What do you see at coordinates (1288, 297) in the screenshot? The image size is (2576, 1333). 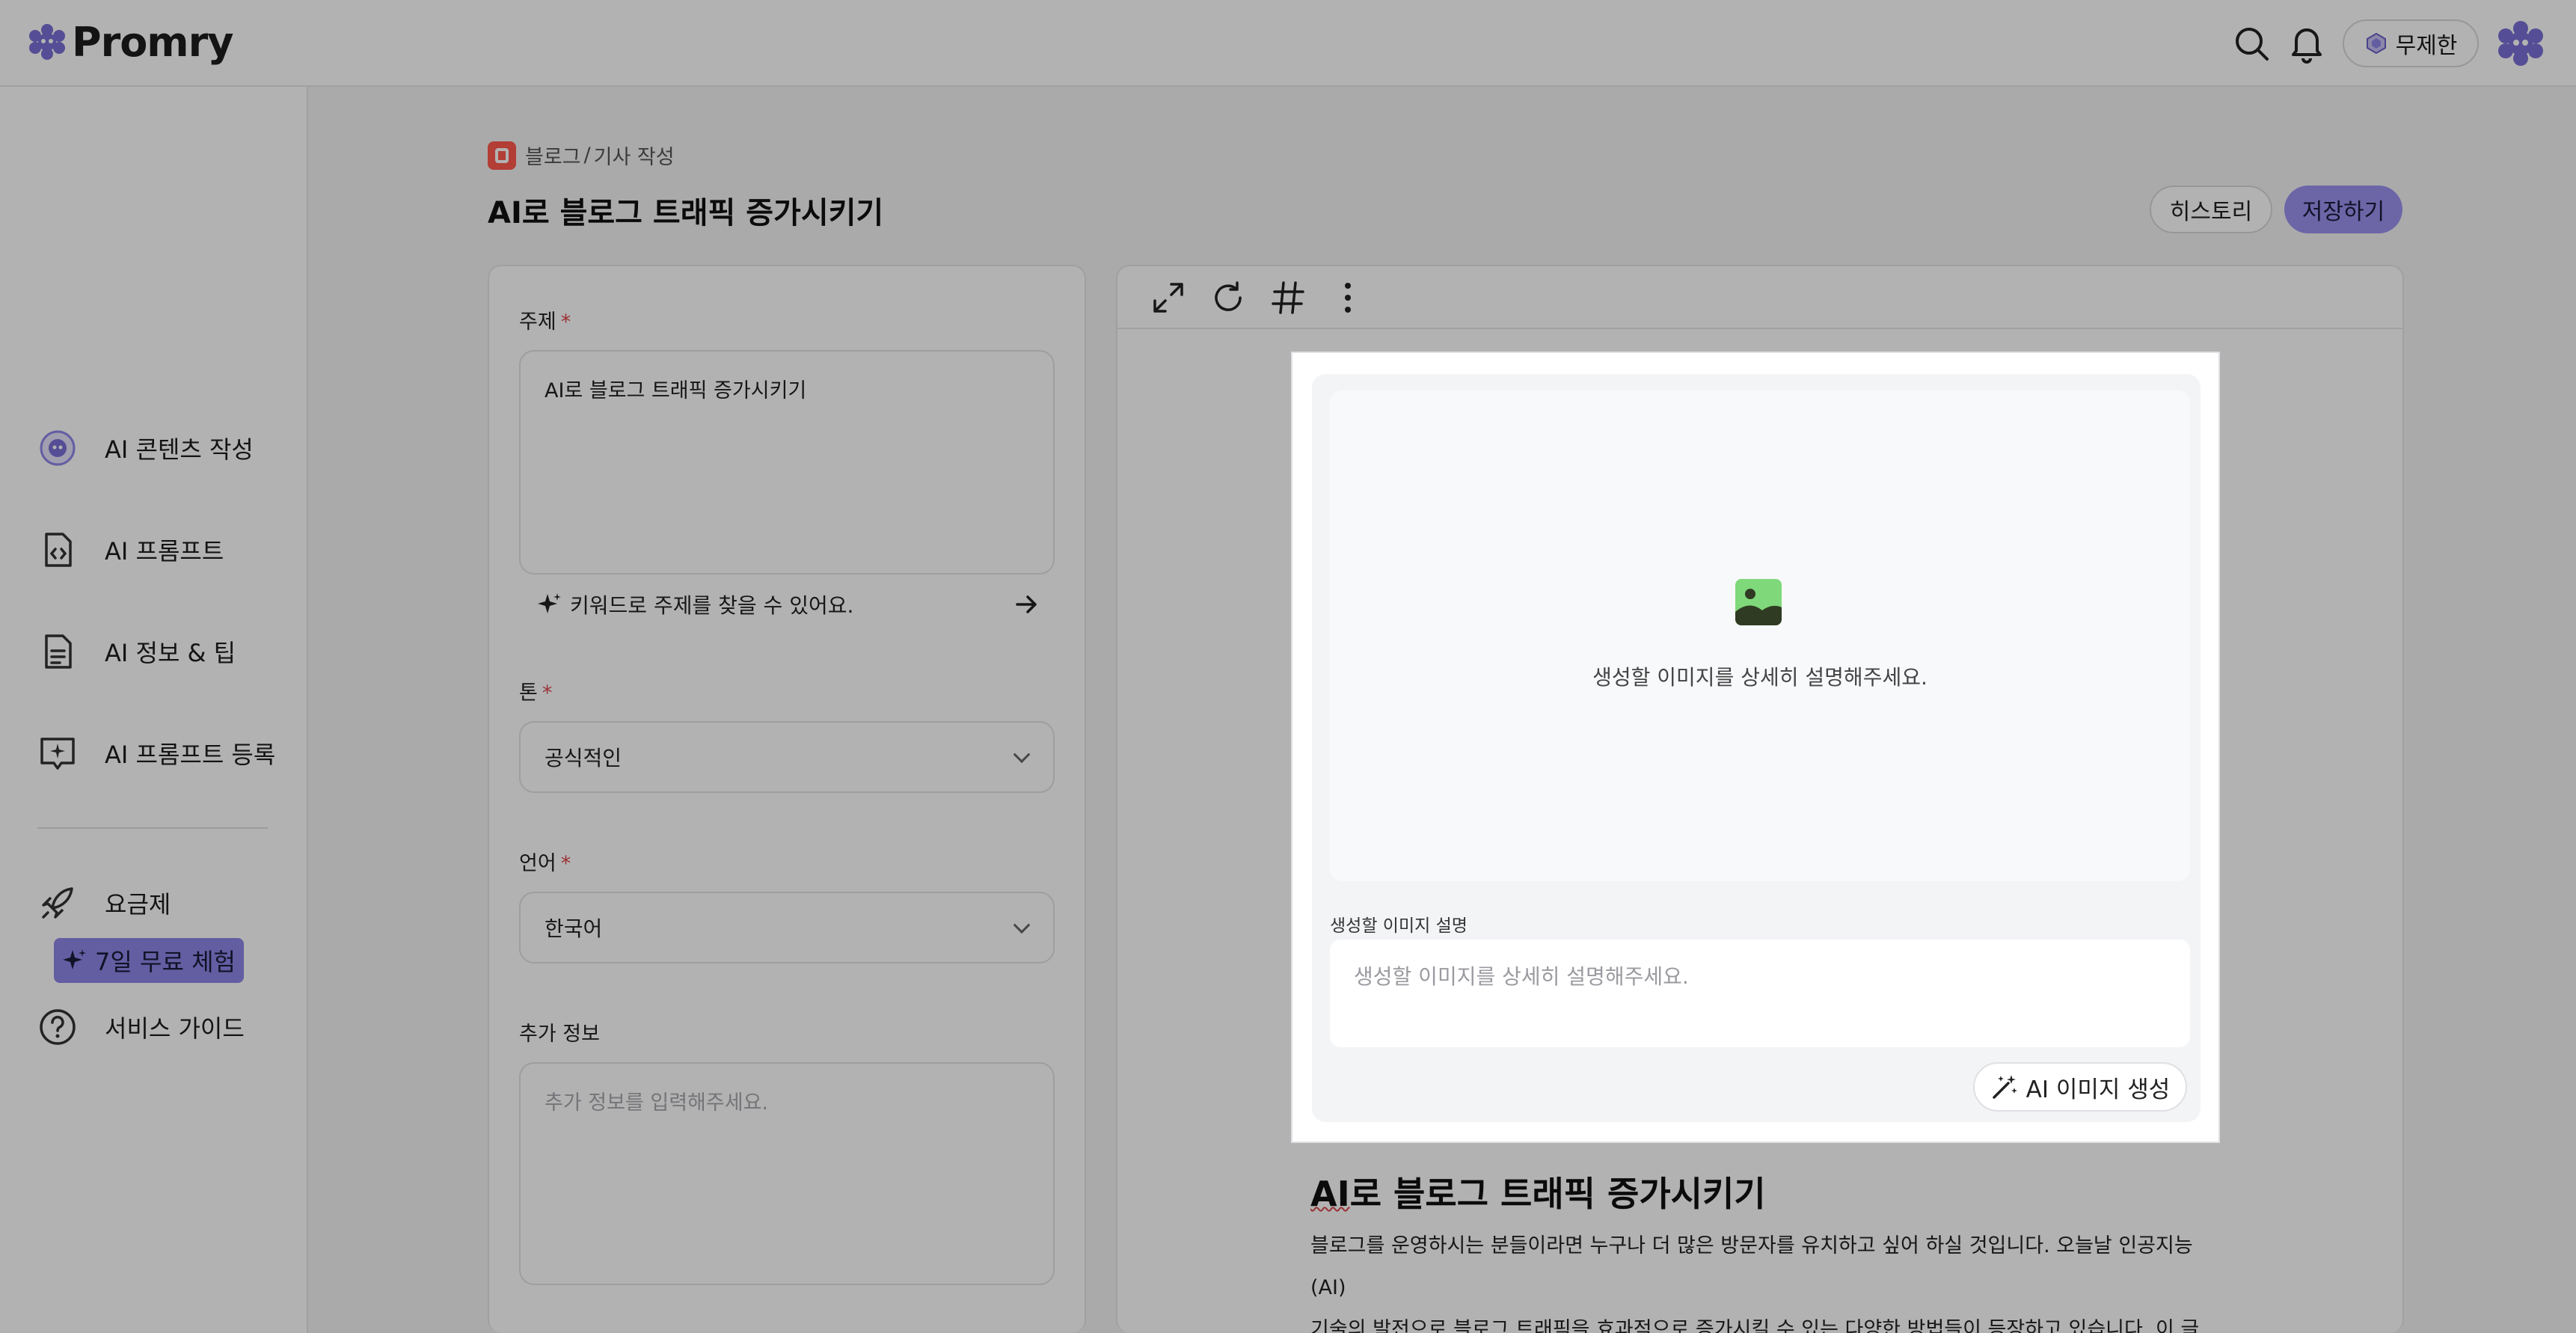 I see `hashtag-icon` at bounding box center [1288, 297].